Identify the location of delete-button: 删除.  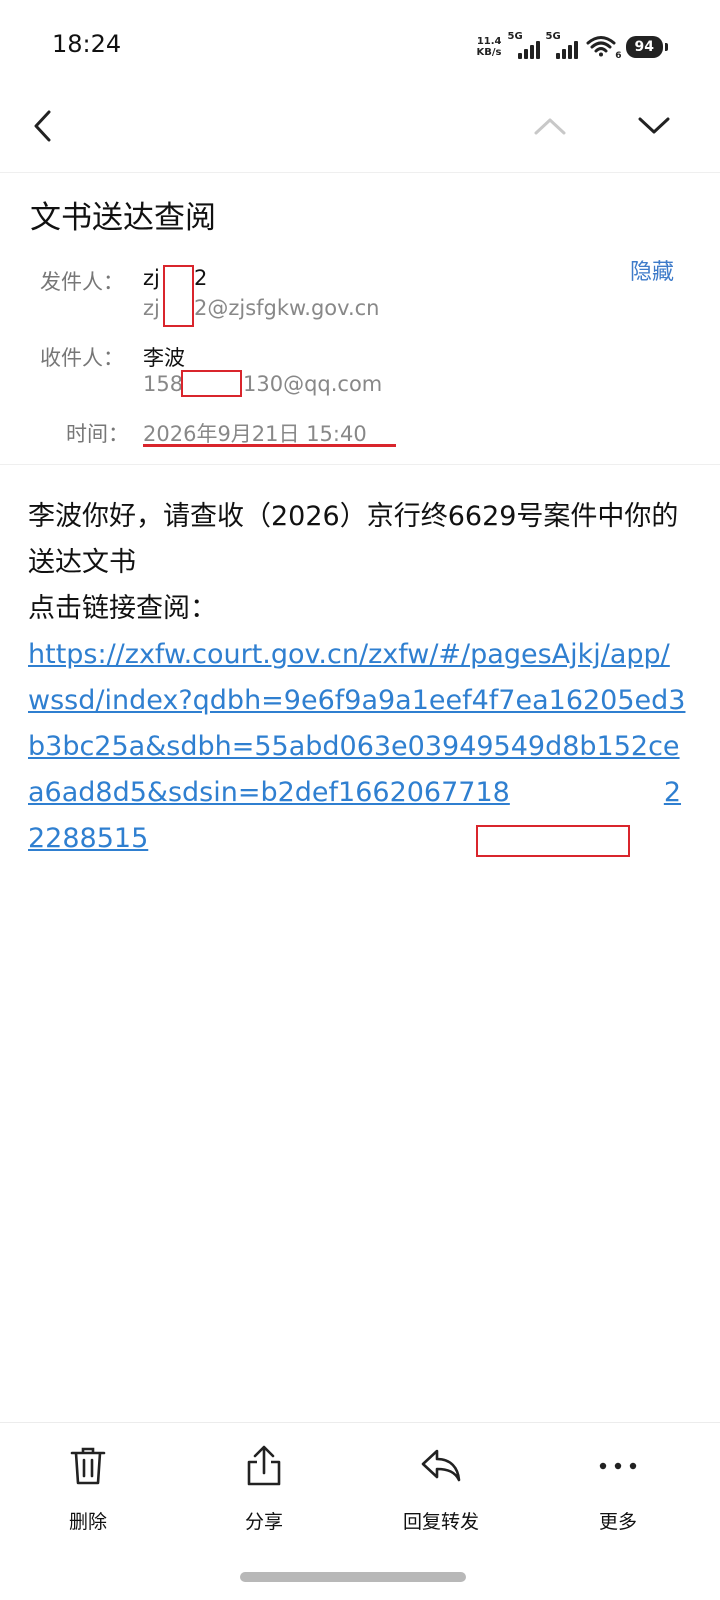
(88, 1487).